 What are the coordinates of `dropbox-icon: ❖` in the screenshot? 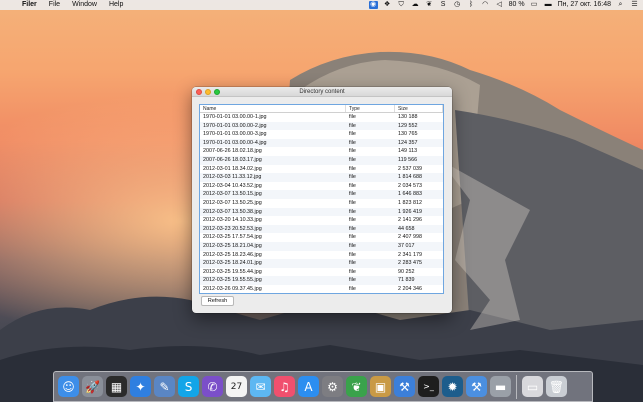 It's located at (387, 5).